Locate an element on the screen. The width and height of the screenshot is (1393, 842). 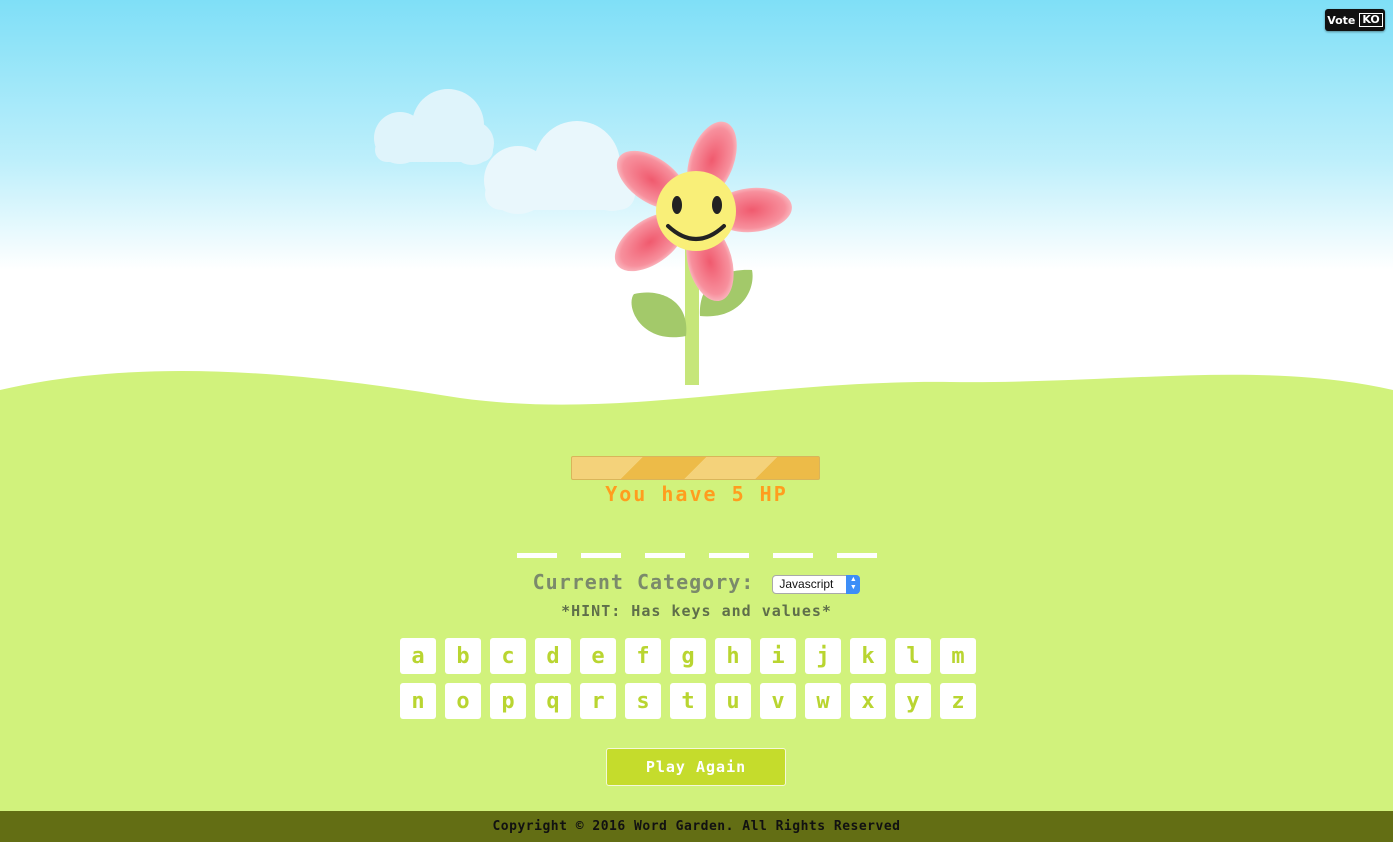
vote-ko-badge: Vote KO is located at coordinates (1355, 20).